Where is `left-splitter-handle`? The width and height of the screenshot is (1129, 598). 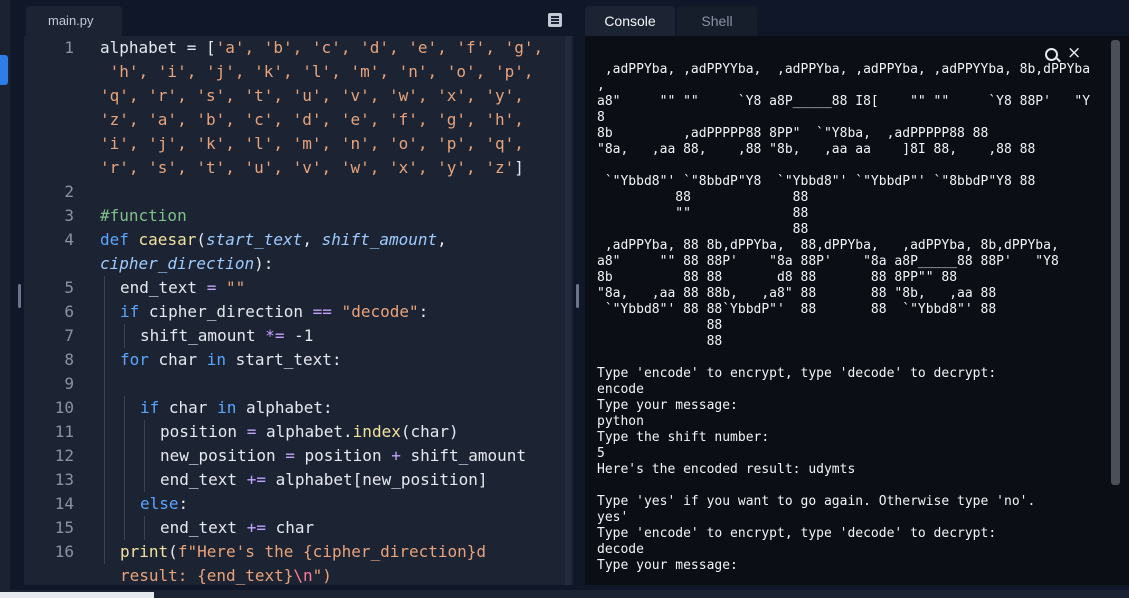 left-splitter-handle is located at coordinates (19, 296).